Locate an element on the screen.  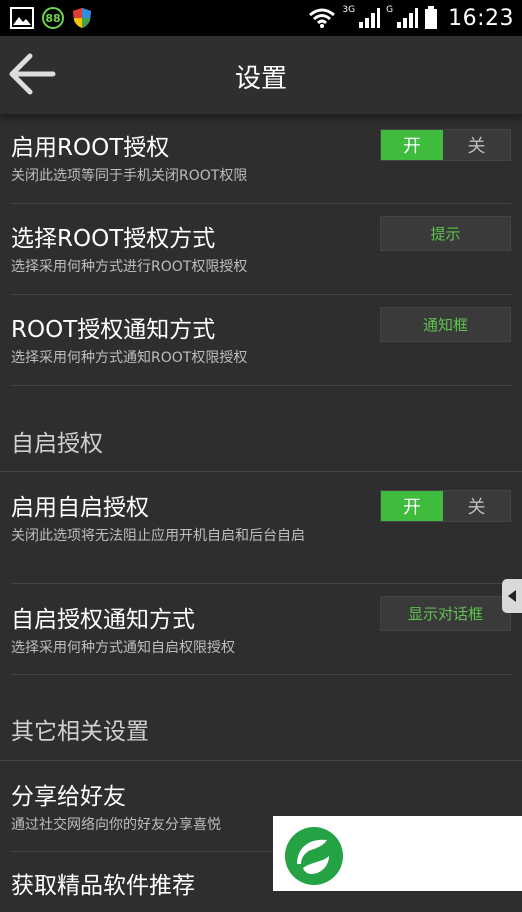
app-header: 设置 is located at coordinates (261, 75).